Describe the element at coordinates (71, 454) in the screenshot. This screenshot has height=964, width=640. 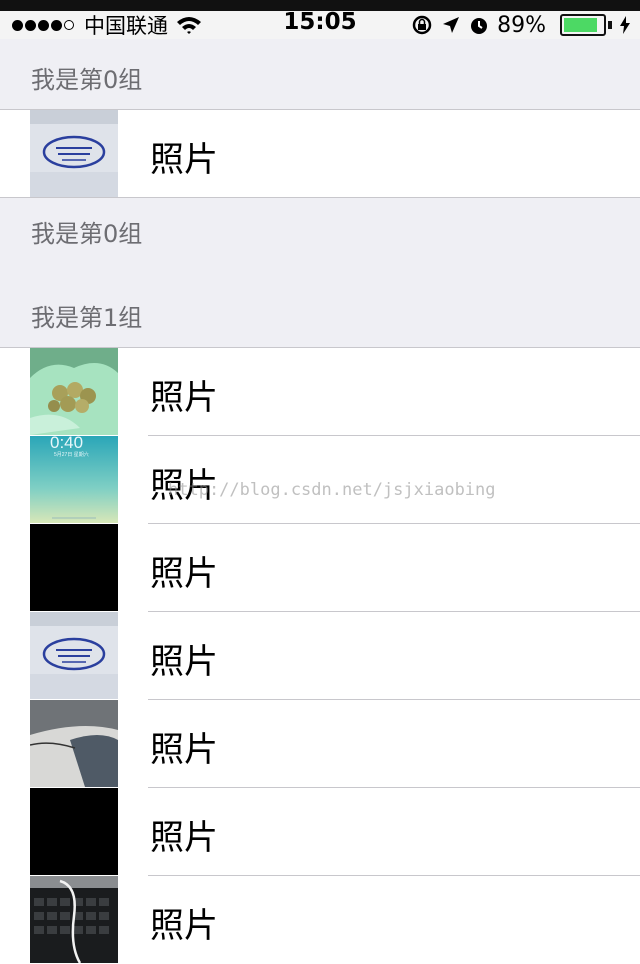
I see `thumb-date-text: 5月27日 星期六` at that location.